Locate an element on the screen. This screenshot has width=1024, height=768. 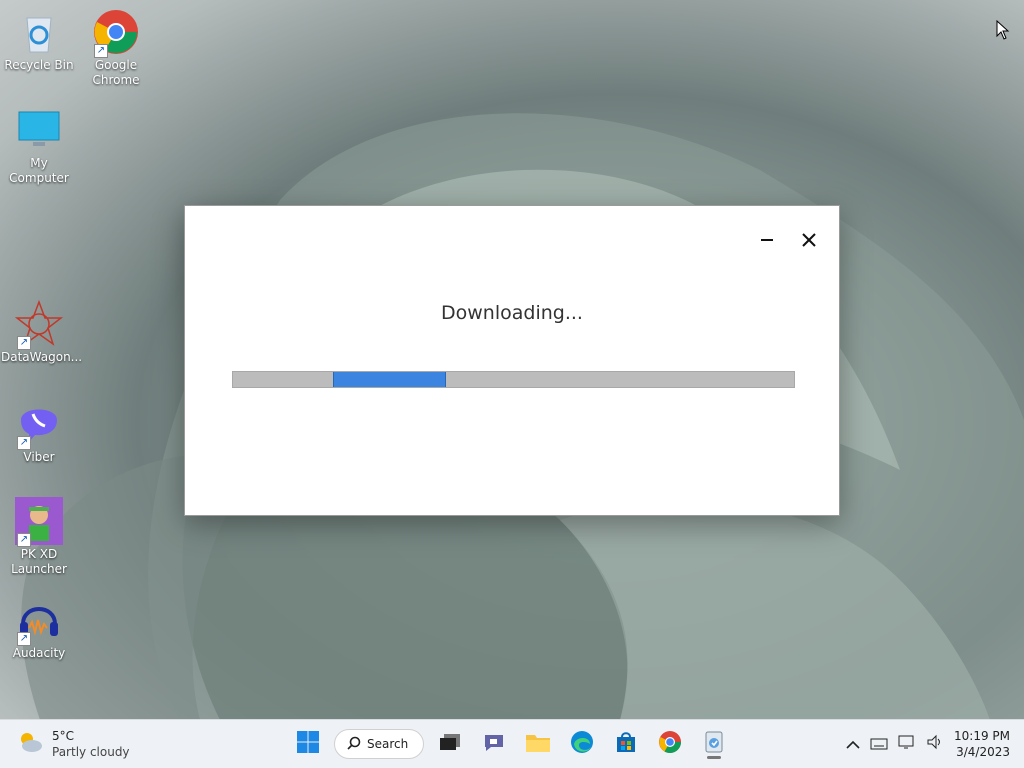
store-icon is located at coordinates (626, 744).